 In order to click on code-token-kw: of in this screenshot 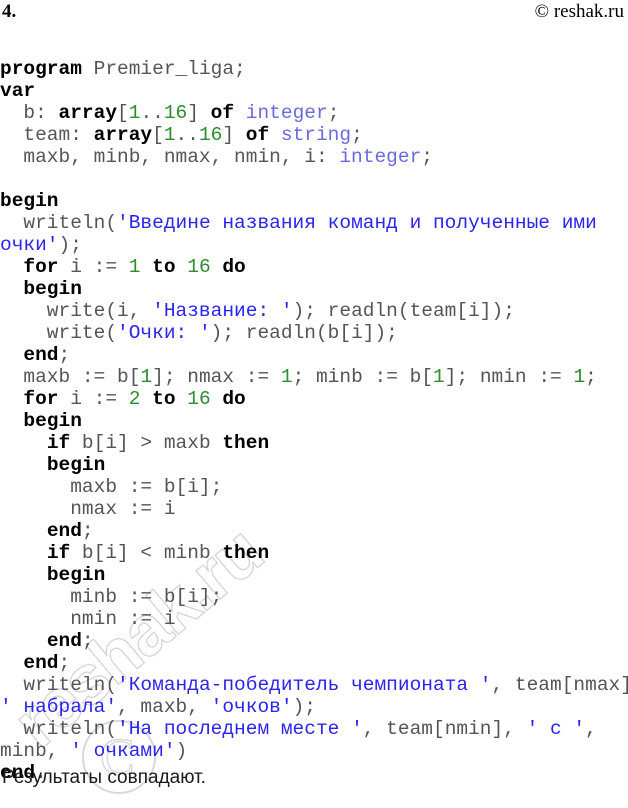, I will do `click(257, 135)`.